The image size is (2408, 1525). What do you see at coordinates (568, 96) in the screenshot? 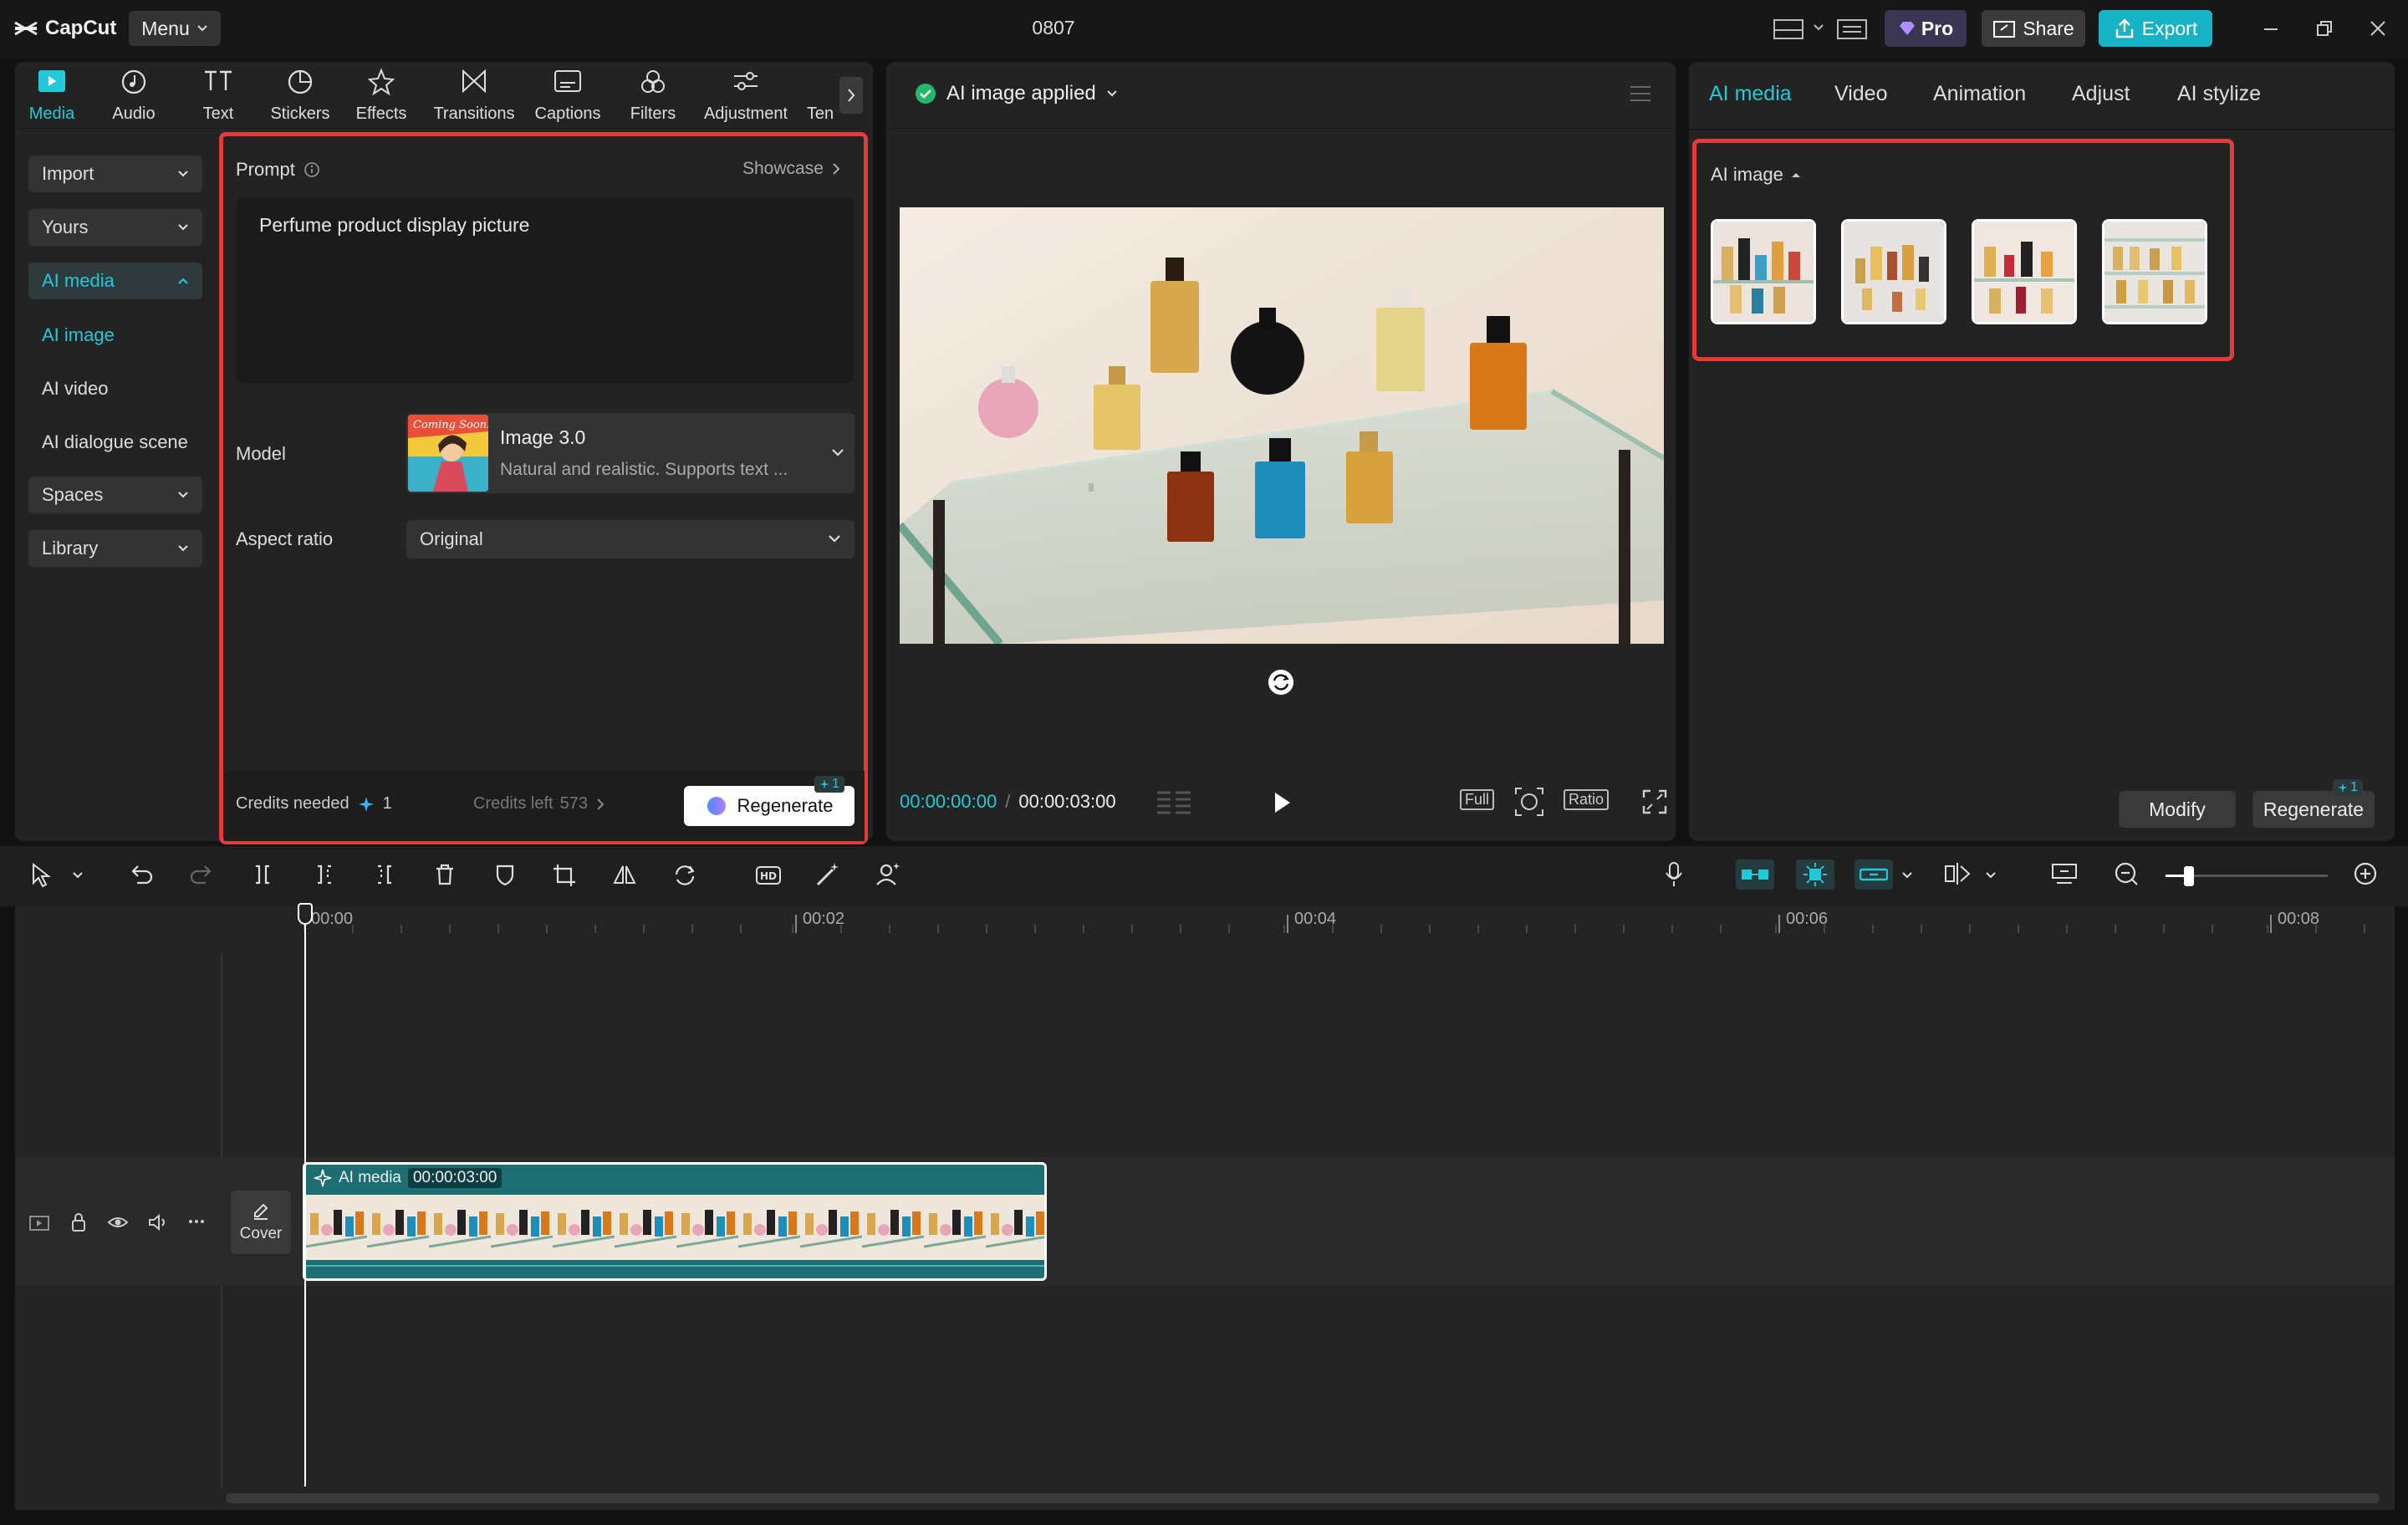
I see `tab-captions: Captions` at bounding box center [568, 96].